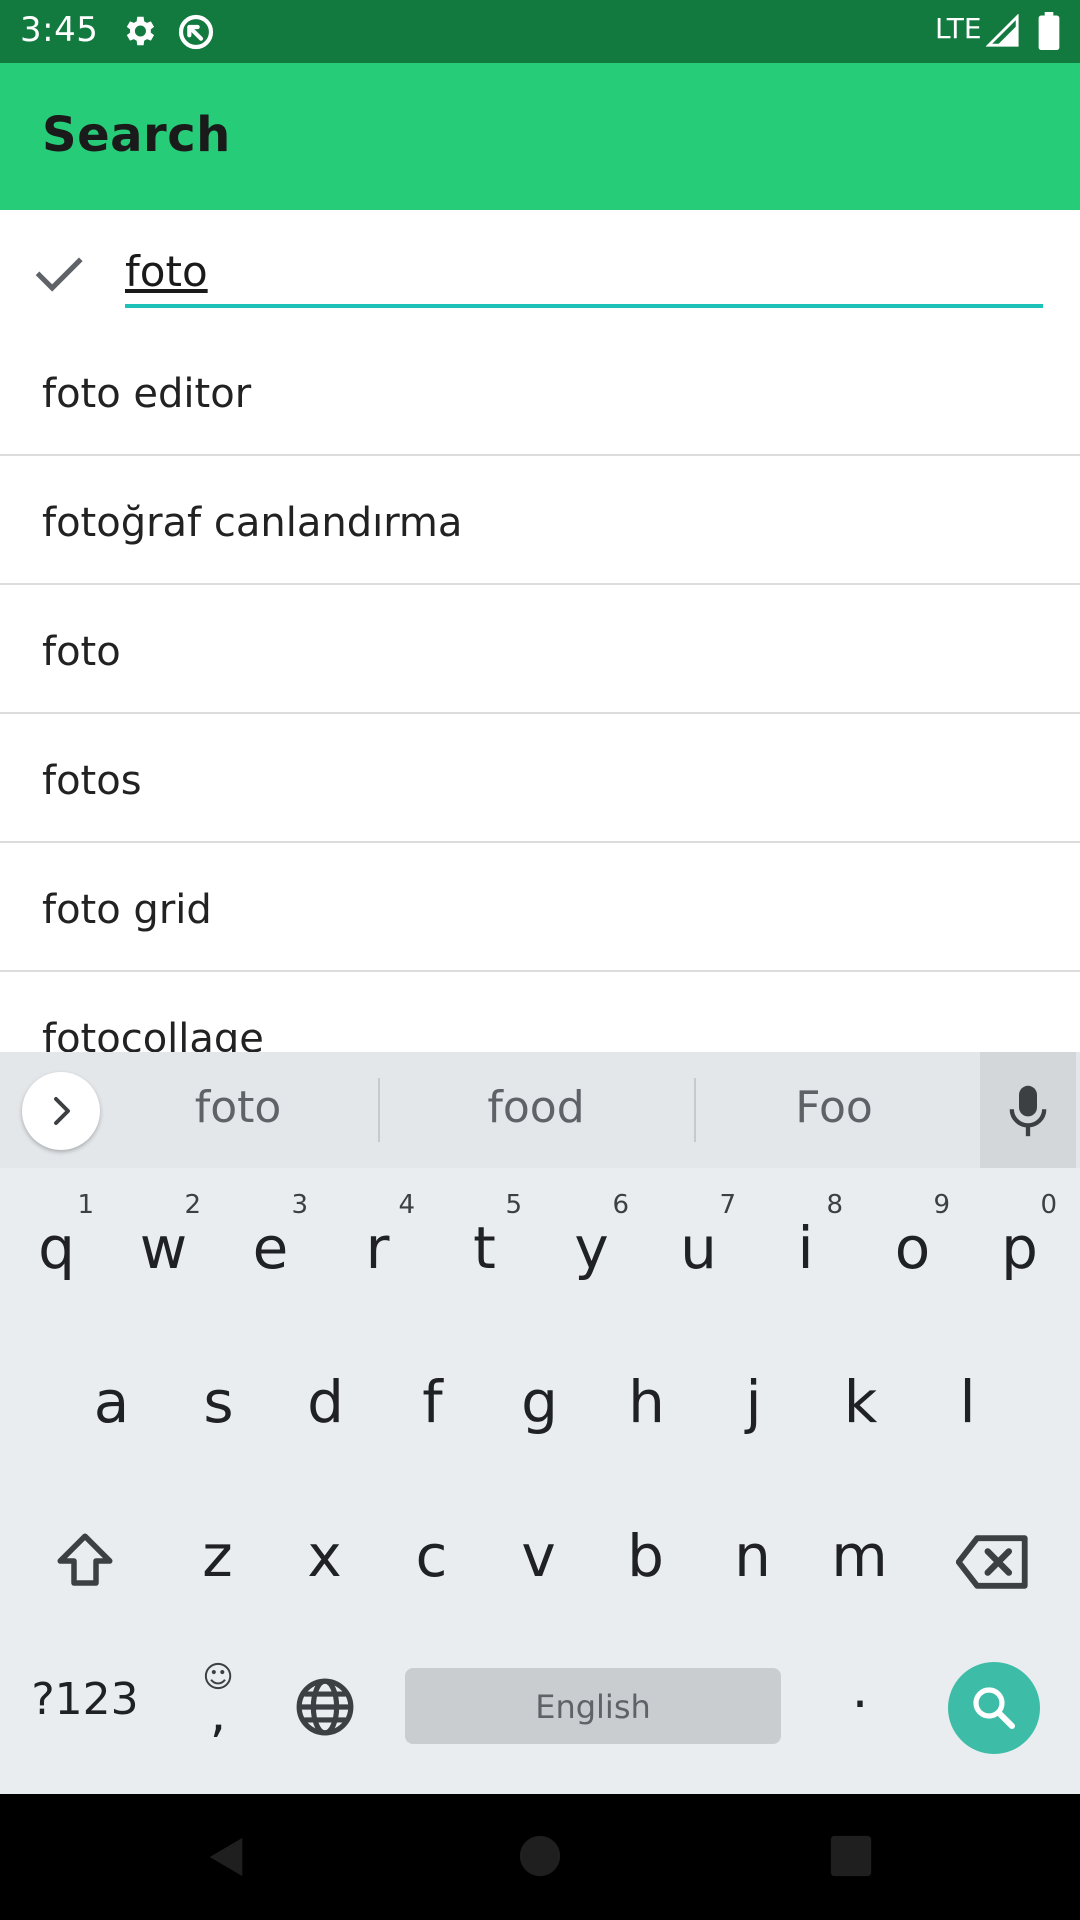  What do you see at coordinates (218, 1714) in the screenshot?
I see `comma-label: ,` at bounding box center [218, 1714].